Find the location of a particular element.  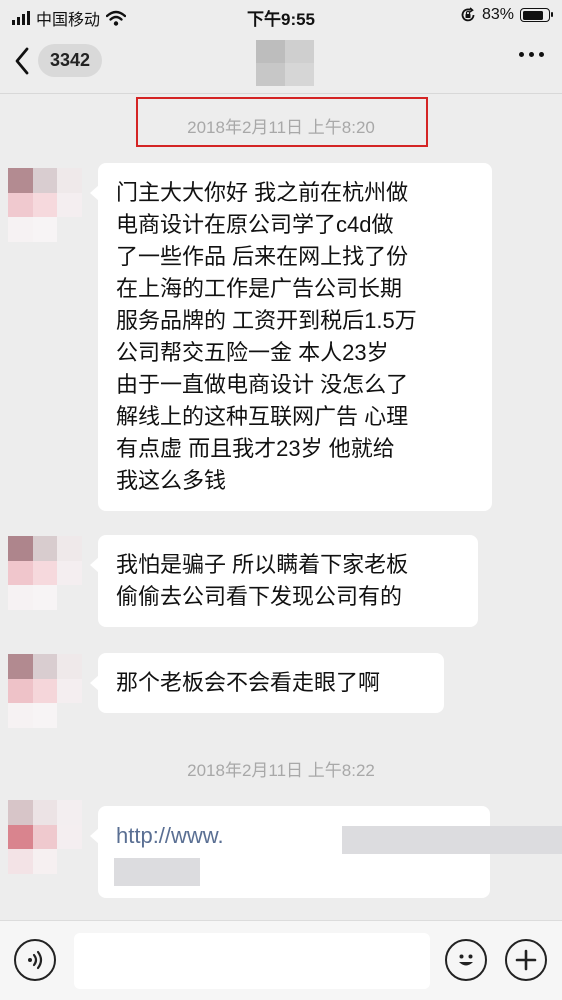

message-line: 门主大大你好 我之前在杭州做 is located at coordinates (262, 192).